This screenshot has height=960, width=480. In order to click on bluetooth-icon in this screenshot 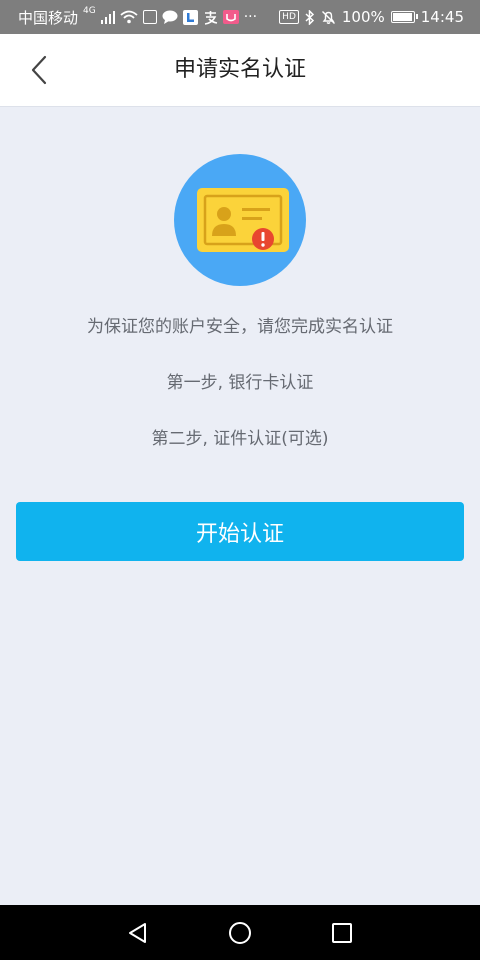, I will do `click(309, 17)`.